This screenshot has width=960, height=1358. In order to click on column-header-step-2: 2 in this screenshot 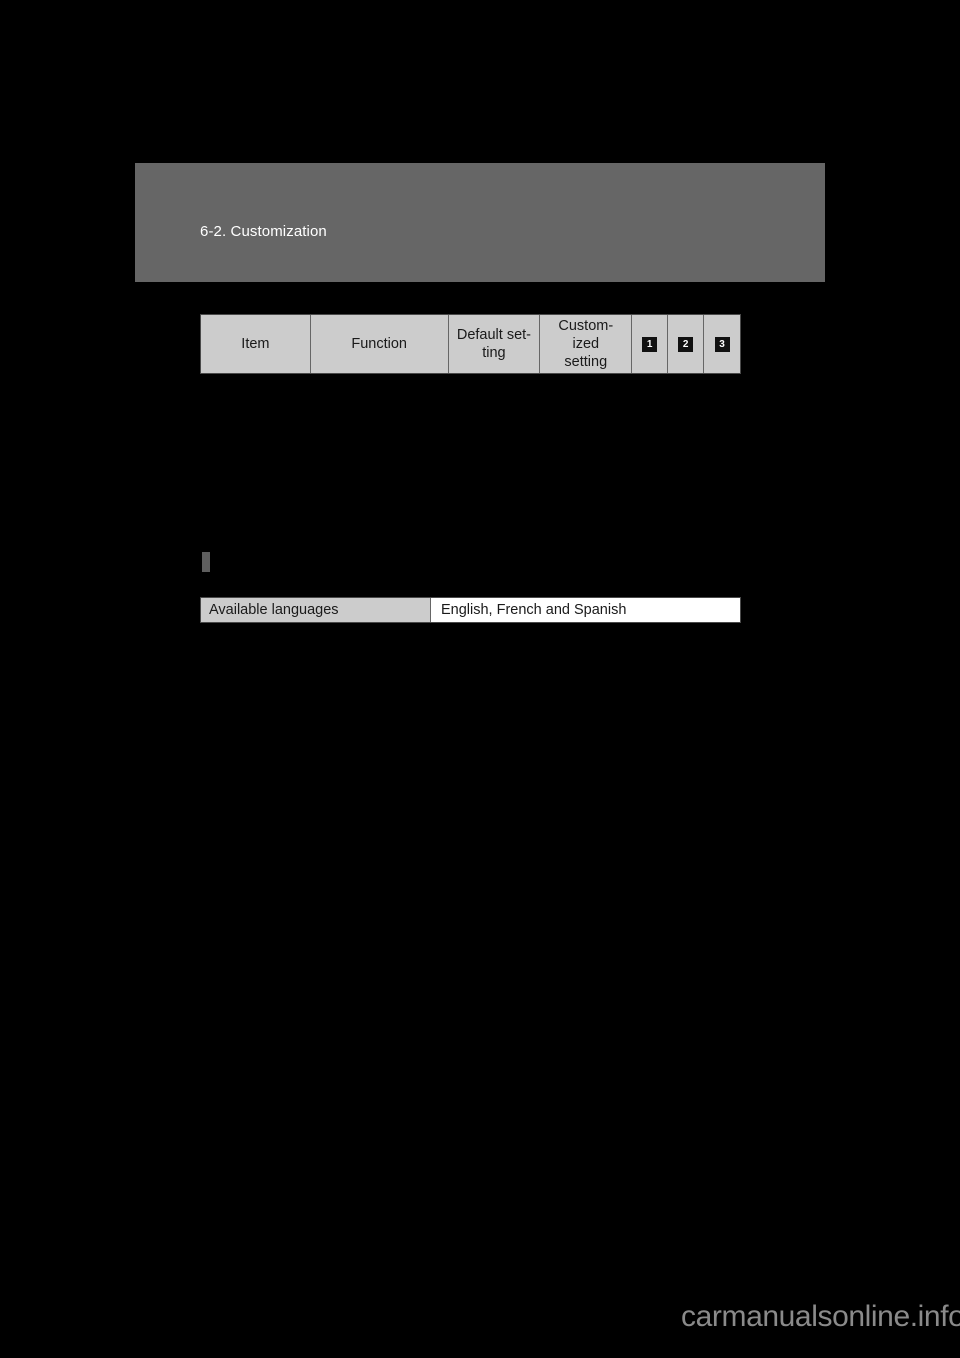, I will do `click(686, 344)`.